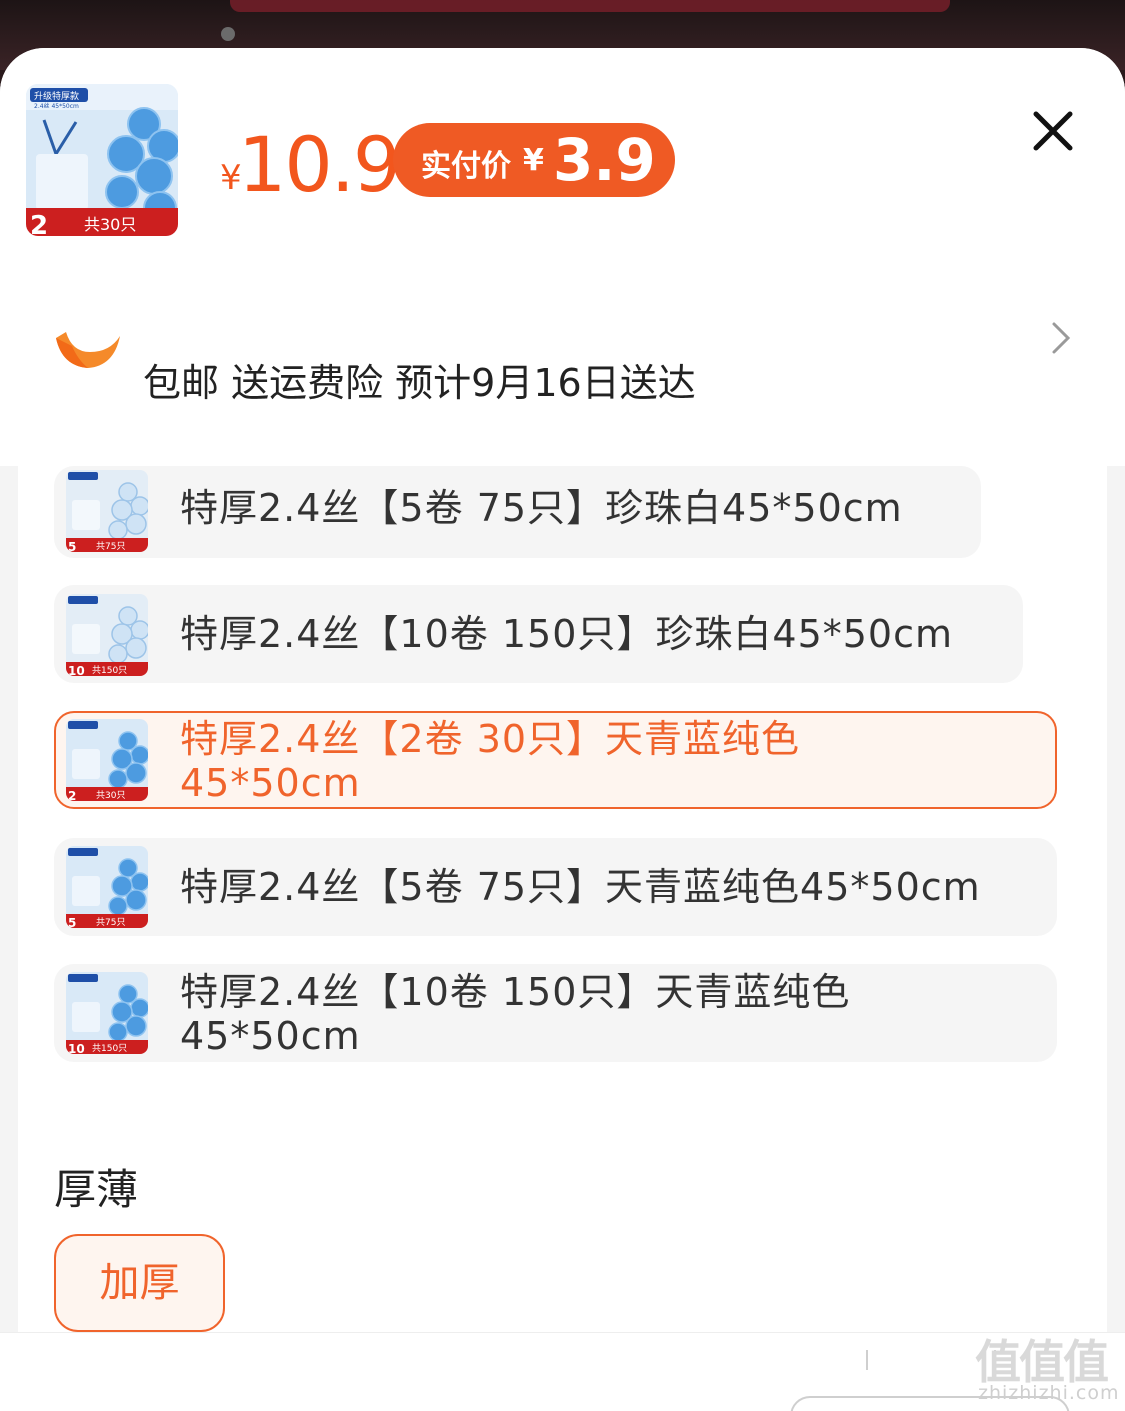 This screenshot has width=1125, height=1411. I want to click on paid-price-currency: ¥, so click(533, 160).